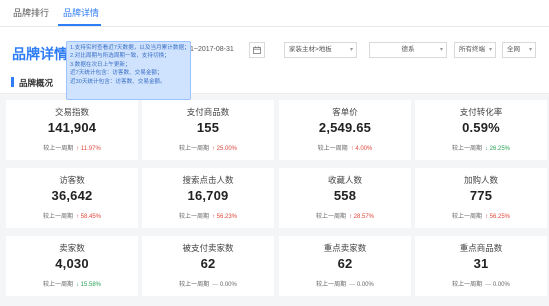  I want to click on metric-value: 16,709, so click(208, 195).